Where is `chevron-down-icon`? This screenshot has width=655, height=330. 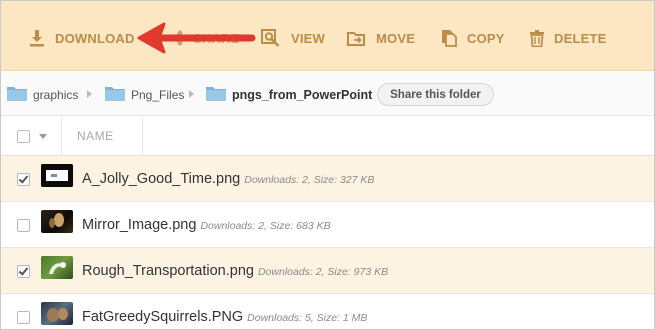
chevron-down-icon is located at coordinates (43, 136).